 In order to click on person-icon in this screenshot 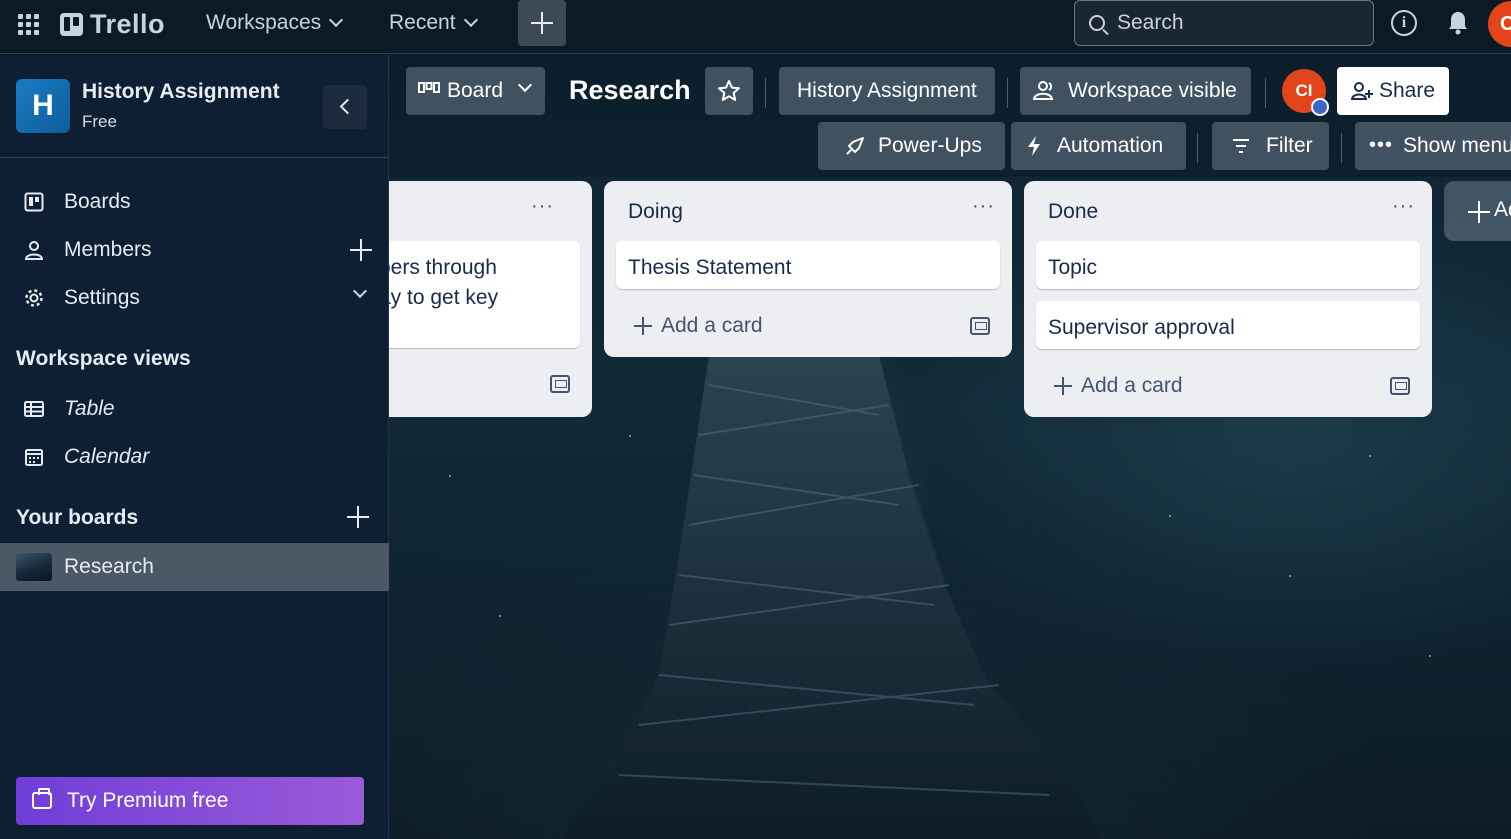, I will do `click(34, 250)`.